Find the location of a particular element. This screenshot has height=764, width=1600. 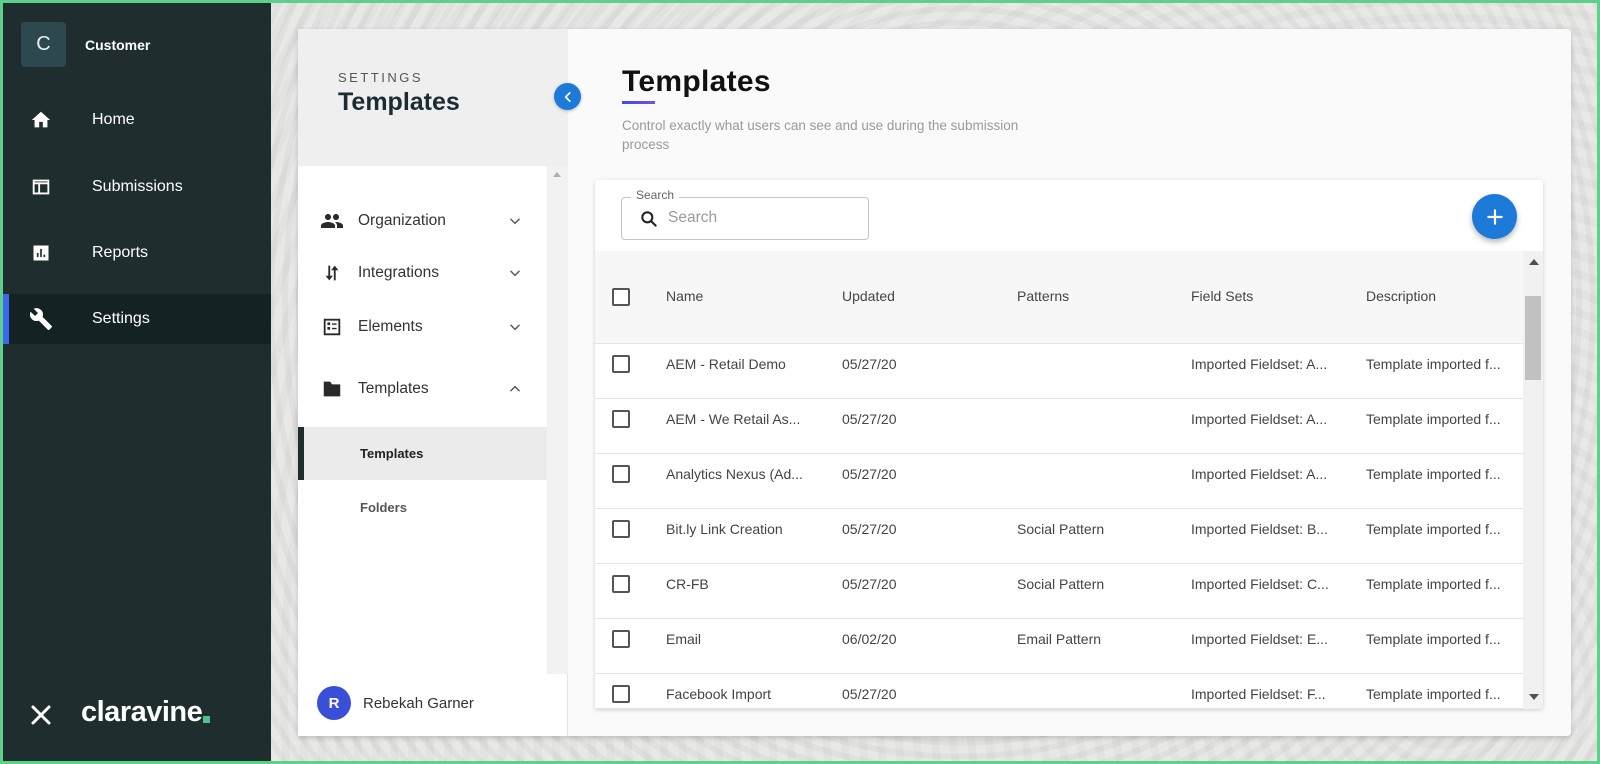

select-all-checkbox is located at coordinates (621, 297).